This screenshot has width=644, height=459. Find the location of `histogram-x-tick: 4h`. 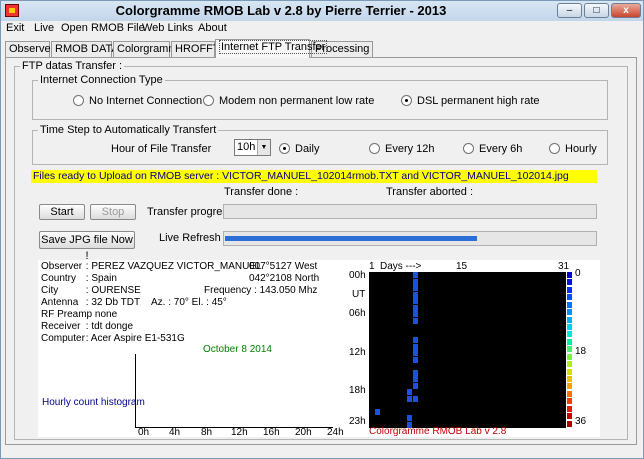

histogram-x-tick: 4h is located at coordinates (175, 432).